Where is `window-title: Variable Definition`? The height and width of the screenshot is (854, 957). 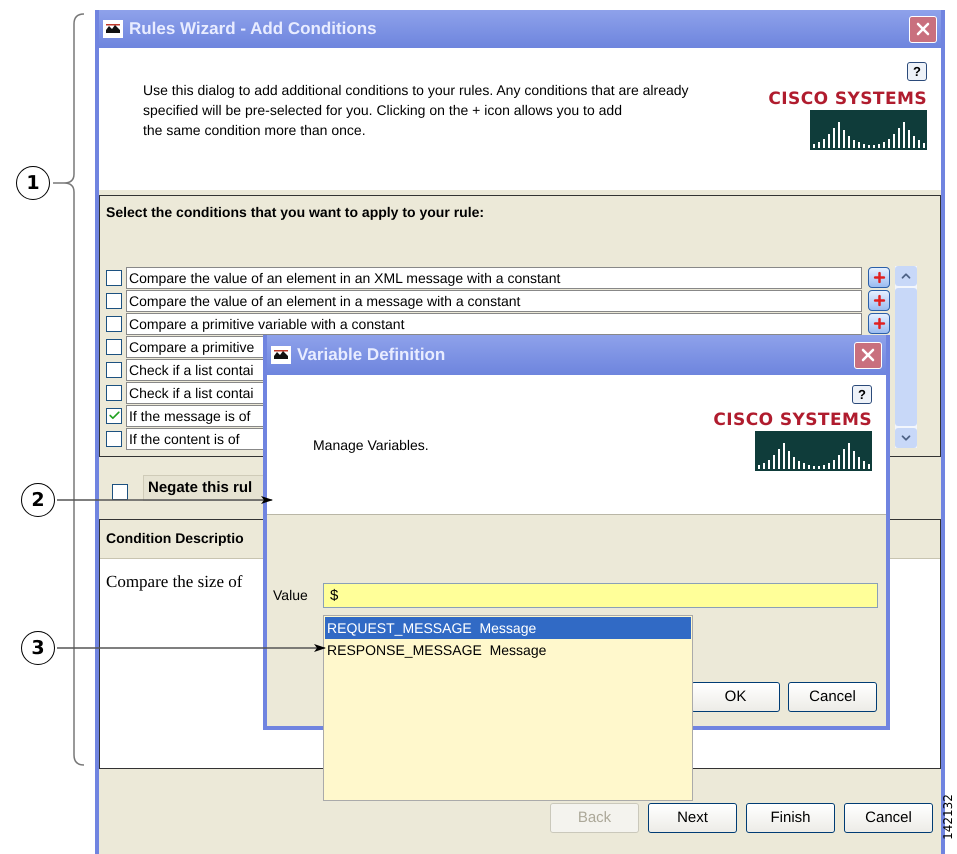 window-title: Variable Definition is located at coordinates (371, 355).